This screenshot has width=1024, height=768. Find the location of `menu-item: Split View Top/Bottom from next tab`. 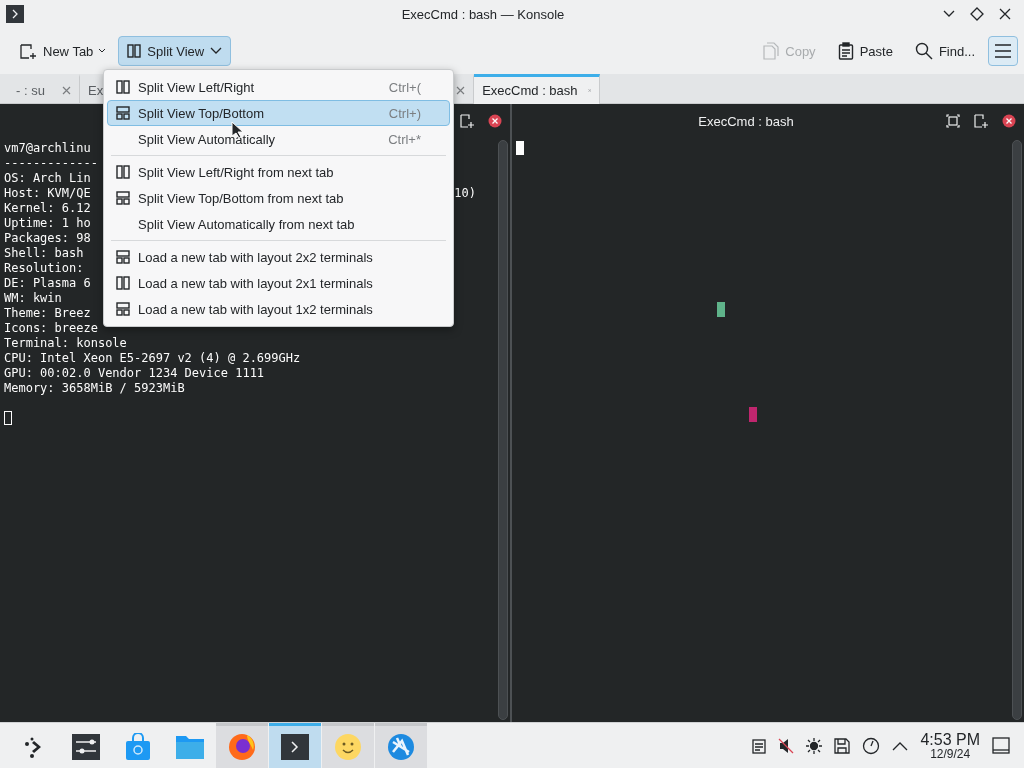

menu-item: Split View Top/Bottom from next tab is located at coordinates (278, 198).